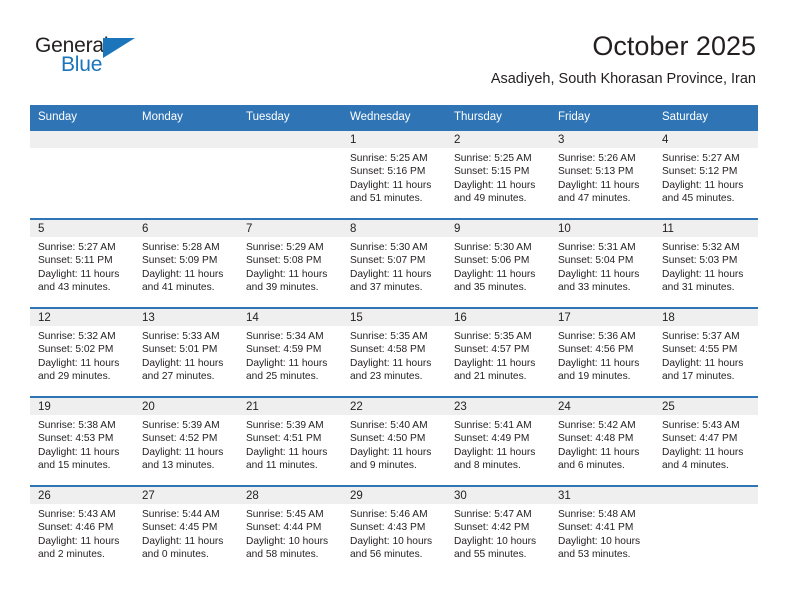 The height and width of the screenshot is (612, 792). Describe the element at coordinates (597, 158) in the screenshot. I see `sunrise-text: Sunrise: 5:26 AM` at that location.